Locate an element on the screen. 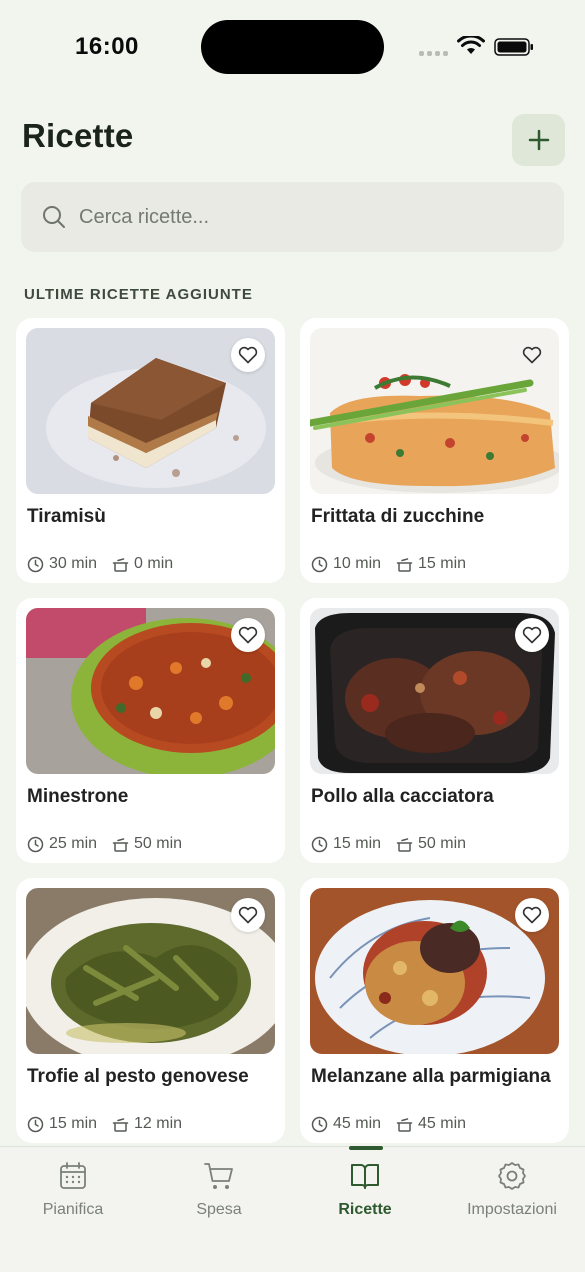  recipe-card: Frittata di zucchine 10 min 15 min is located at coordinates (434, 450).